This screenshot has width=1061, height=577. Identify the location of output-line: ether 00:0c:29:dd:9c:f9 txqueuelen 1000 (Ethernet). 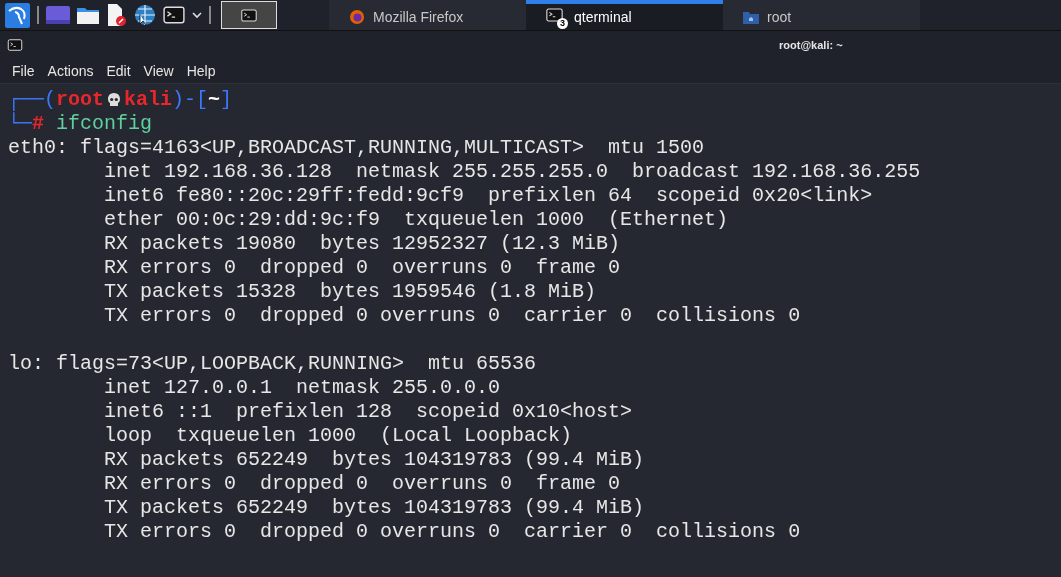
(416, 220).